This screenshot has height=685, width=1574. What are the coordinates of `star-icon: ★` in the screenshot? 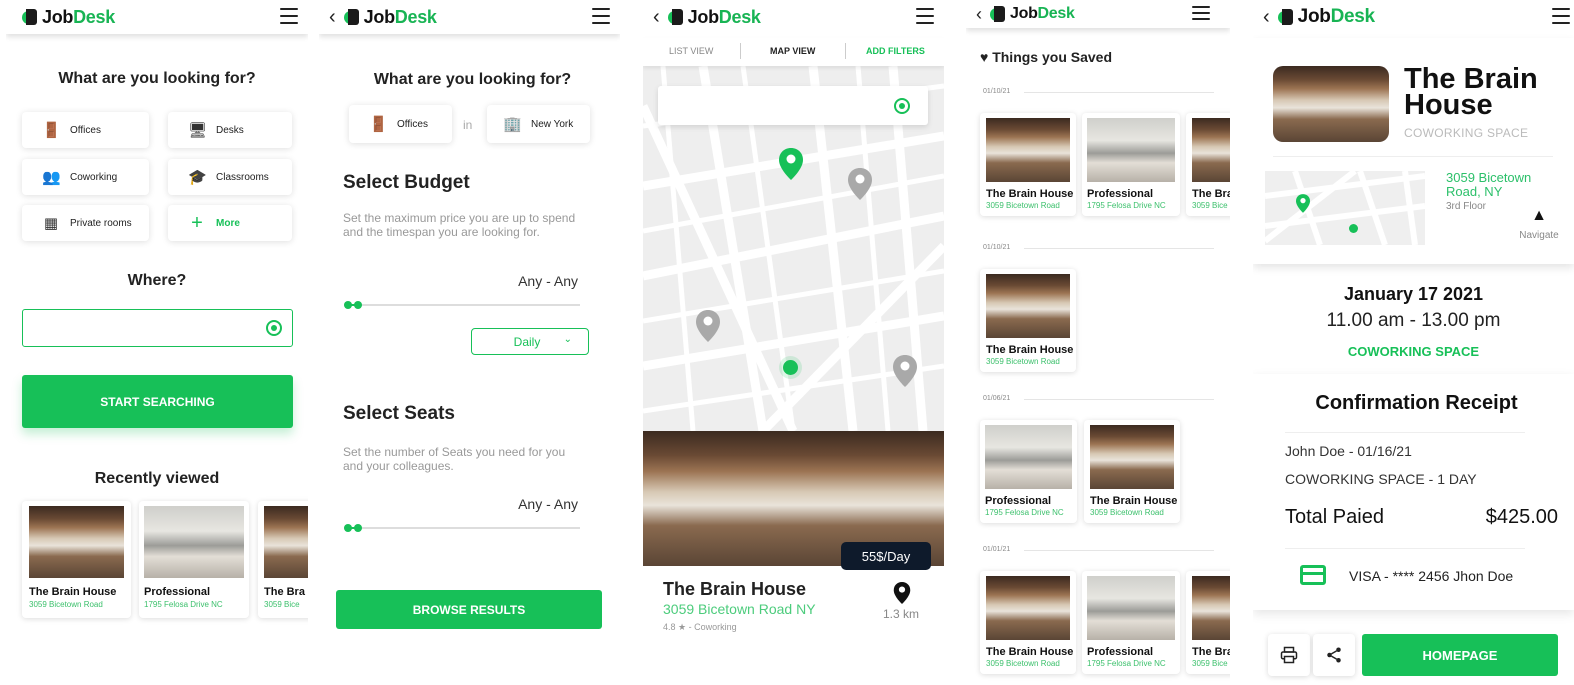 It's located at (682, 627).